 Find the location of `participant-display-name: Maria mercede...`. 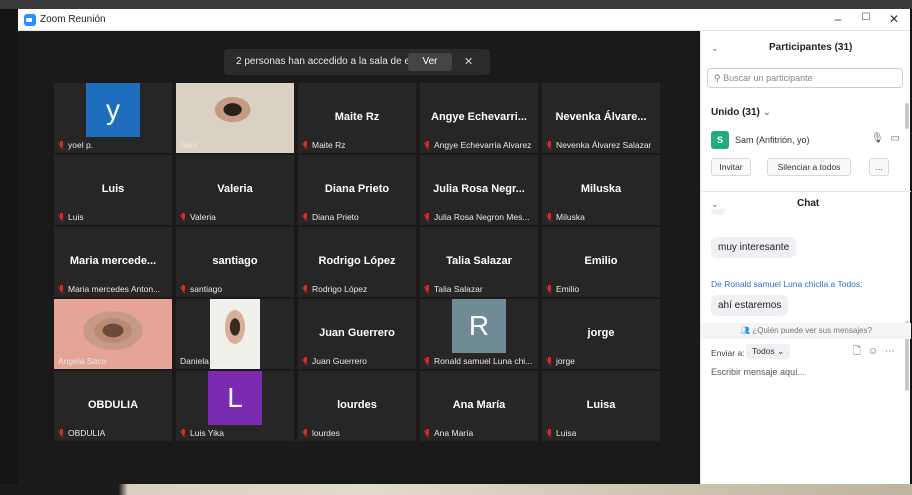

participant-display-name: Maria mercede... is located at coordinates (113, 261).